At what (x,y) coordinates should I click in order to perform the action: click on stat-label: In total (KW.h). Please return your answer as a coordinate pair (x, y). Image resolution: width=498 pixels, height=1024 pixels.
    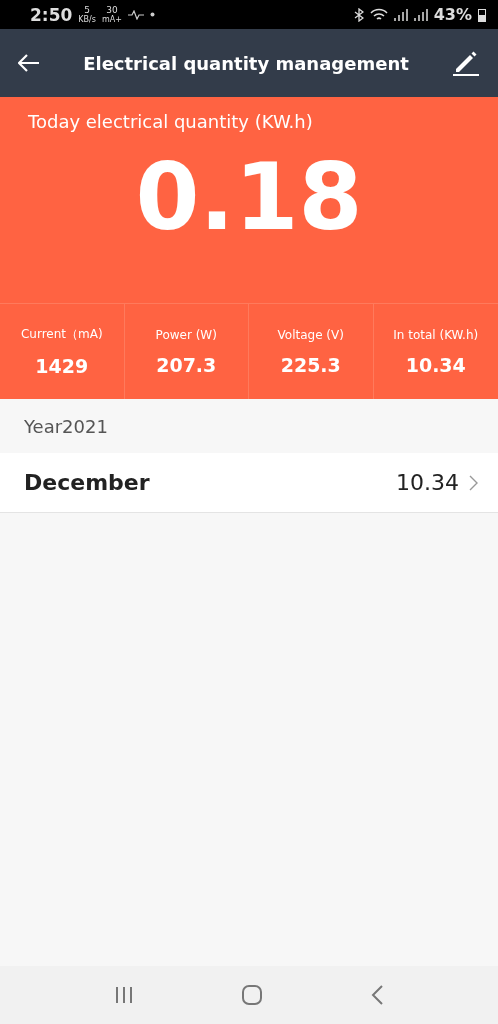
    Looking at the image, I should click on (436, 334).